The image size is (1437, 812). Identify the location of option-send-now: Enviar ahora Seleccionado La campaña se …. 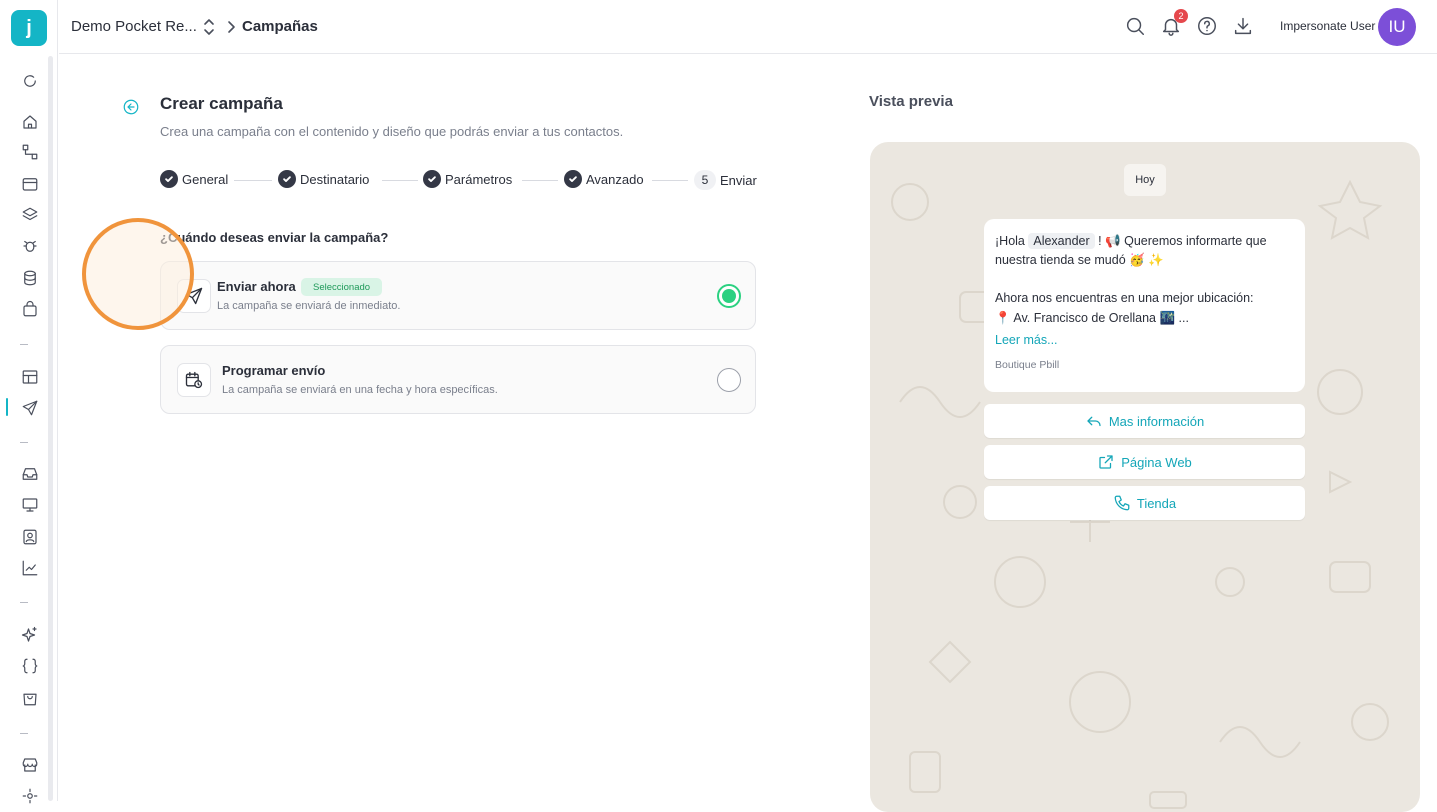
(458, 295).